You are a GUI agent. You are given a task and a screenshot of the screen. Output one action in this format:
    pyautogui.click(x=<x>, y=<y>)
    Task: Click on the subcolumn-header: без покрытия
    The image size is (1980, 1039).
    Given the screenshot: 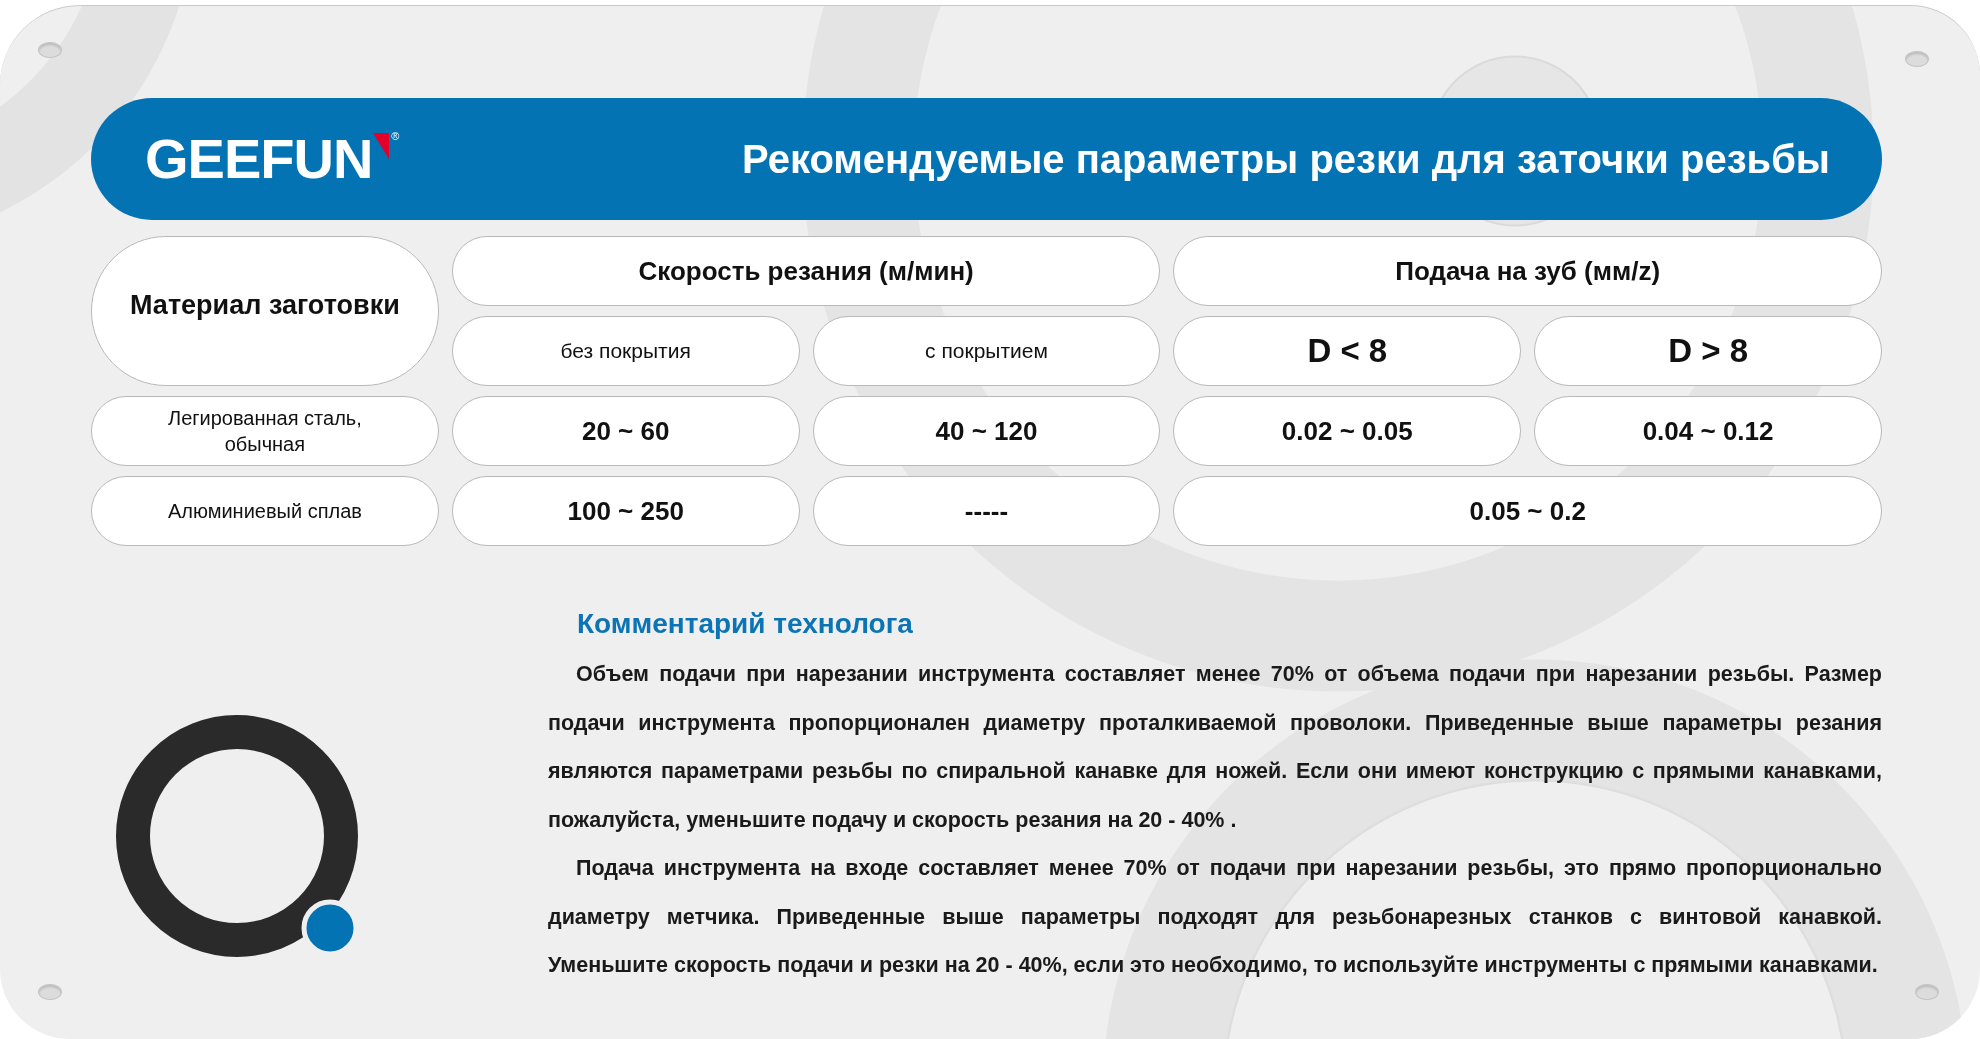 What is the action you would take?
    pyautogui.click(x=625, y=351)
    